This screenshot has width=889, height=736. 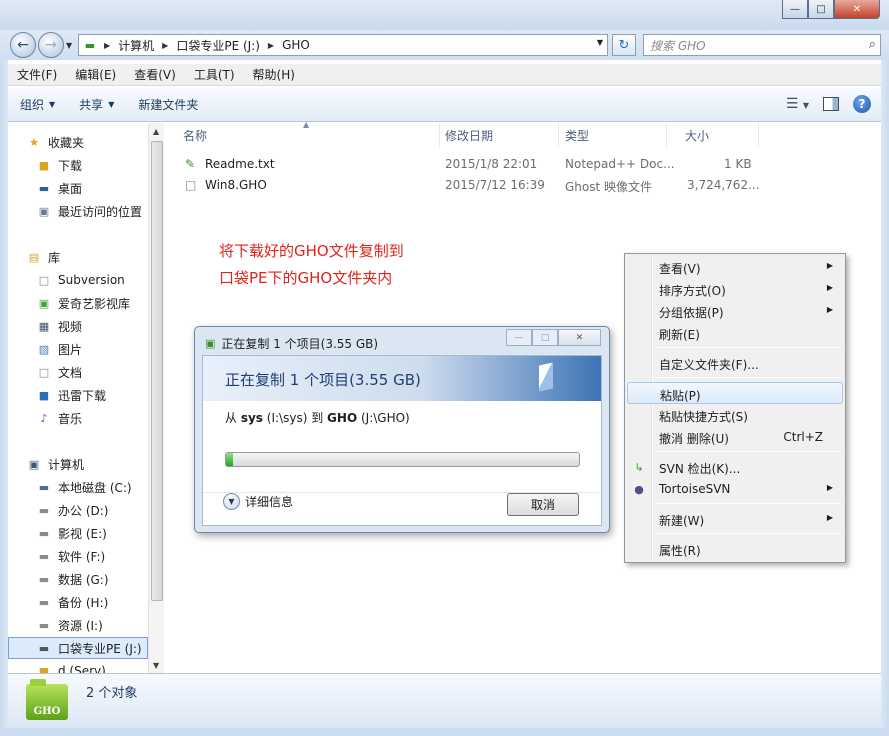 What do you see at coordinates (92, 556) in the screenshot?
I see `nav-item-drive-f: ▬ 软件 (F:)` at bounding box center [92, 556].